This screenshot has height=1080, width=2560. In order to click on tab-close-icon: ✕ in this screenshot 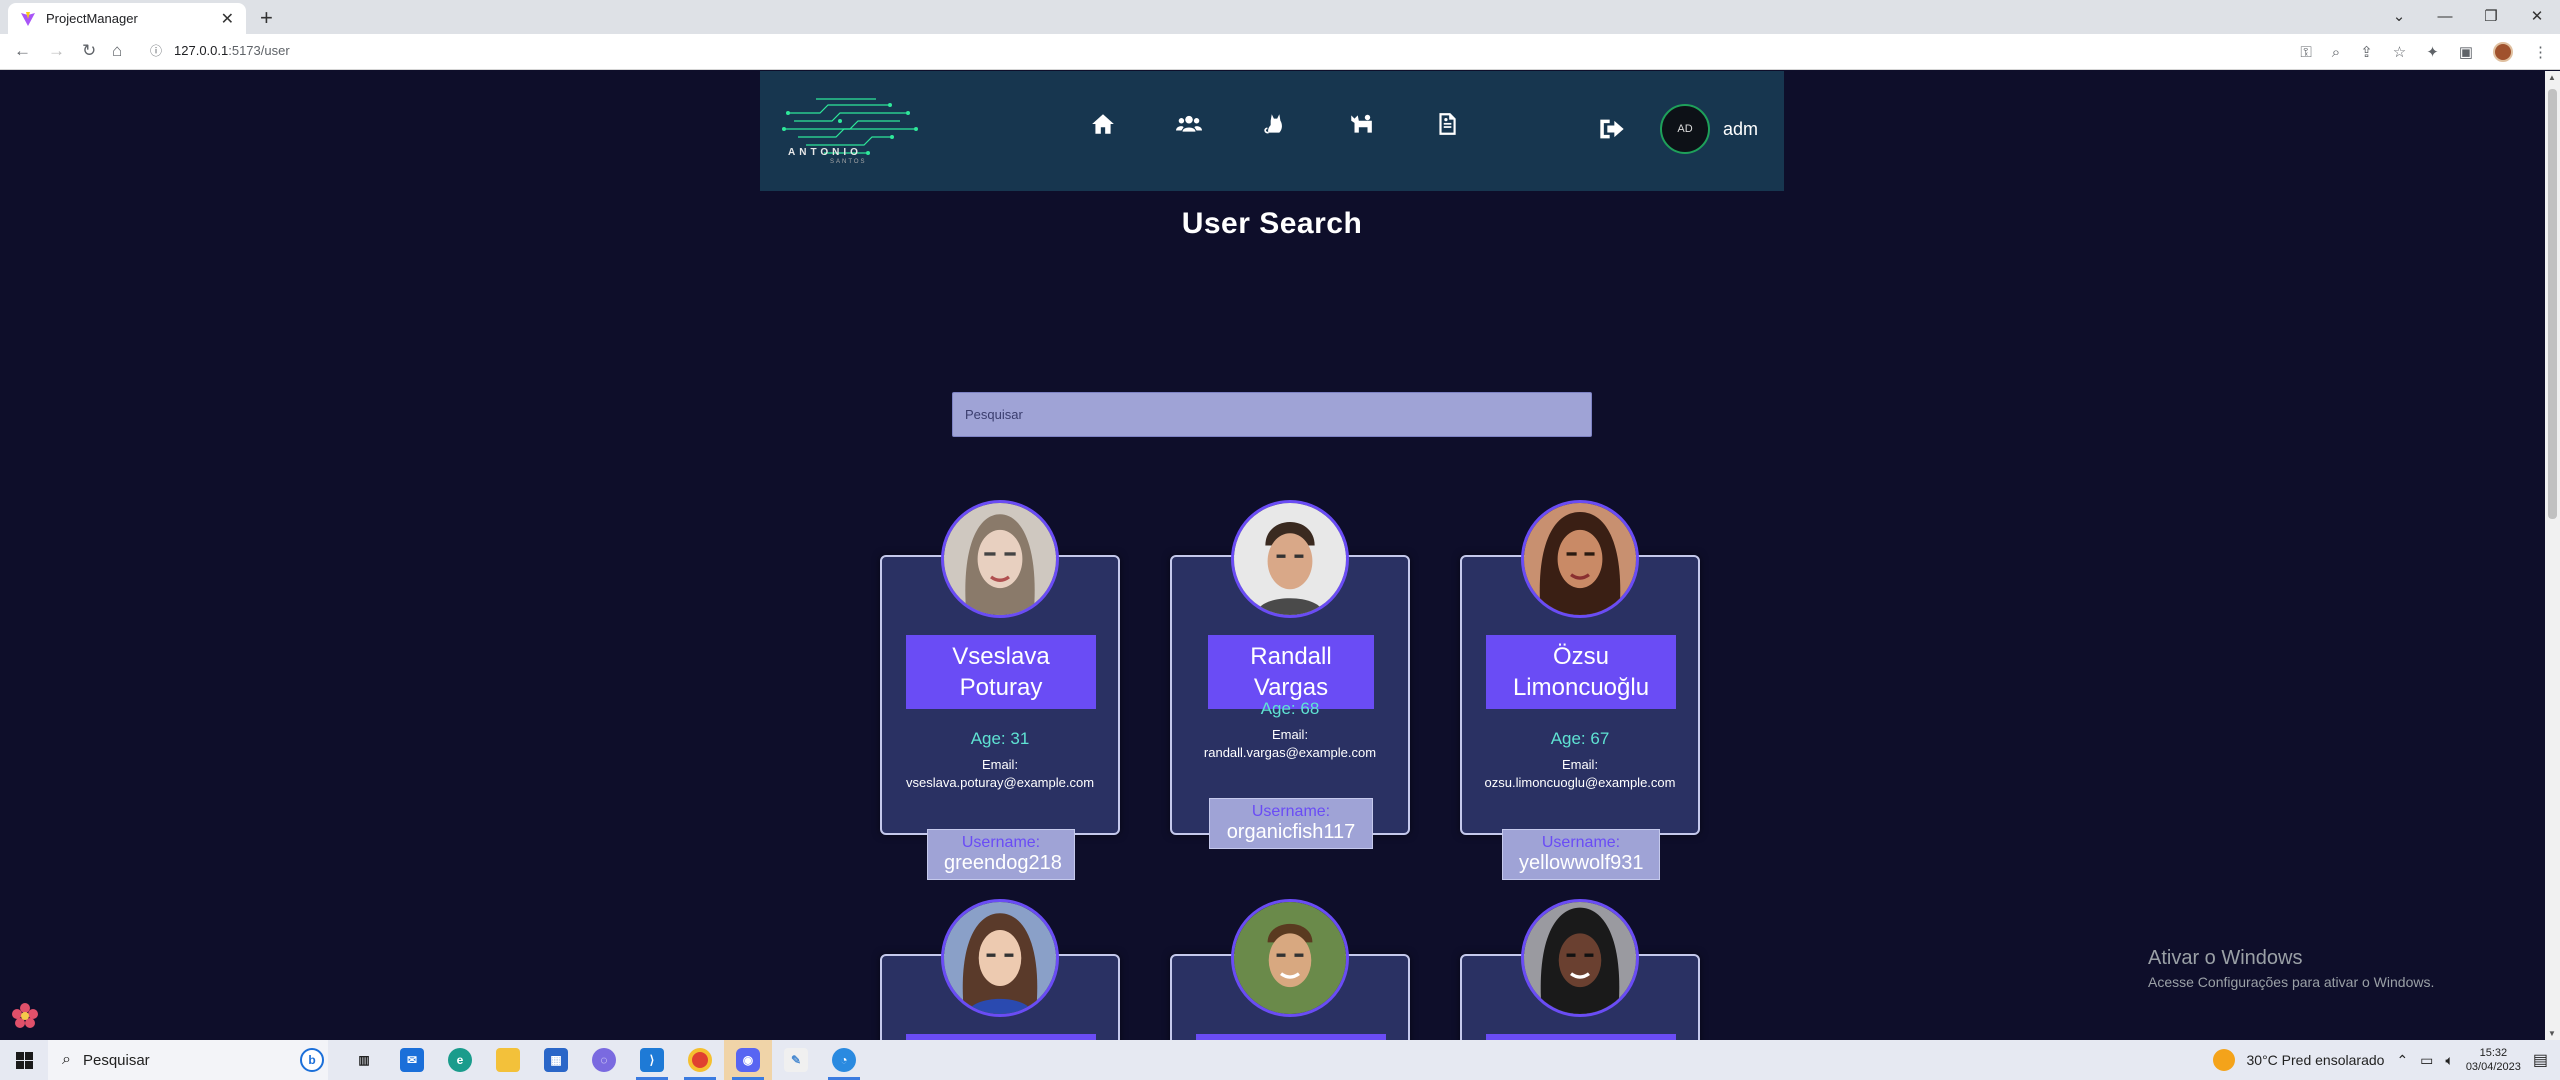, I will do `click(227, 19)`.